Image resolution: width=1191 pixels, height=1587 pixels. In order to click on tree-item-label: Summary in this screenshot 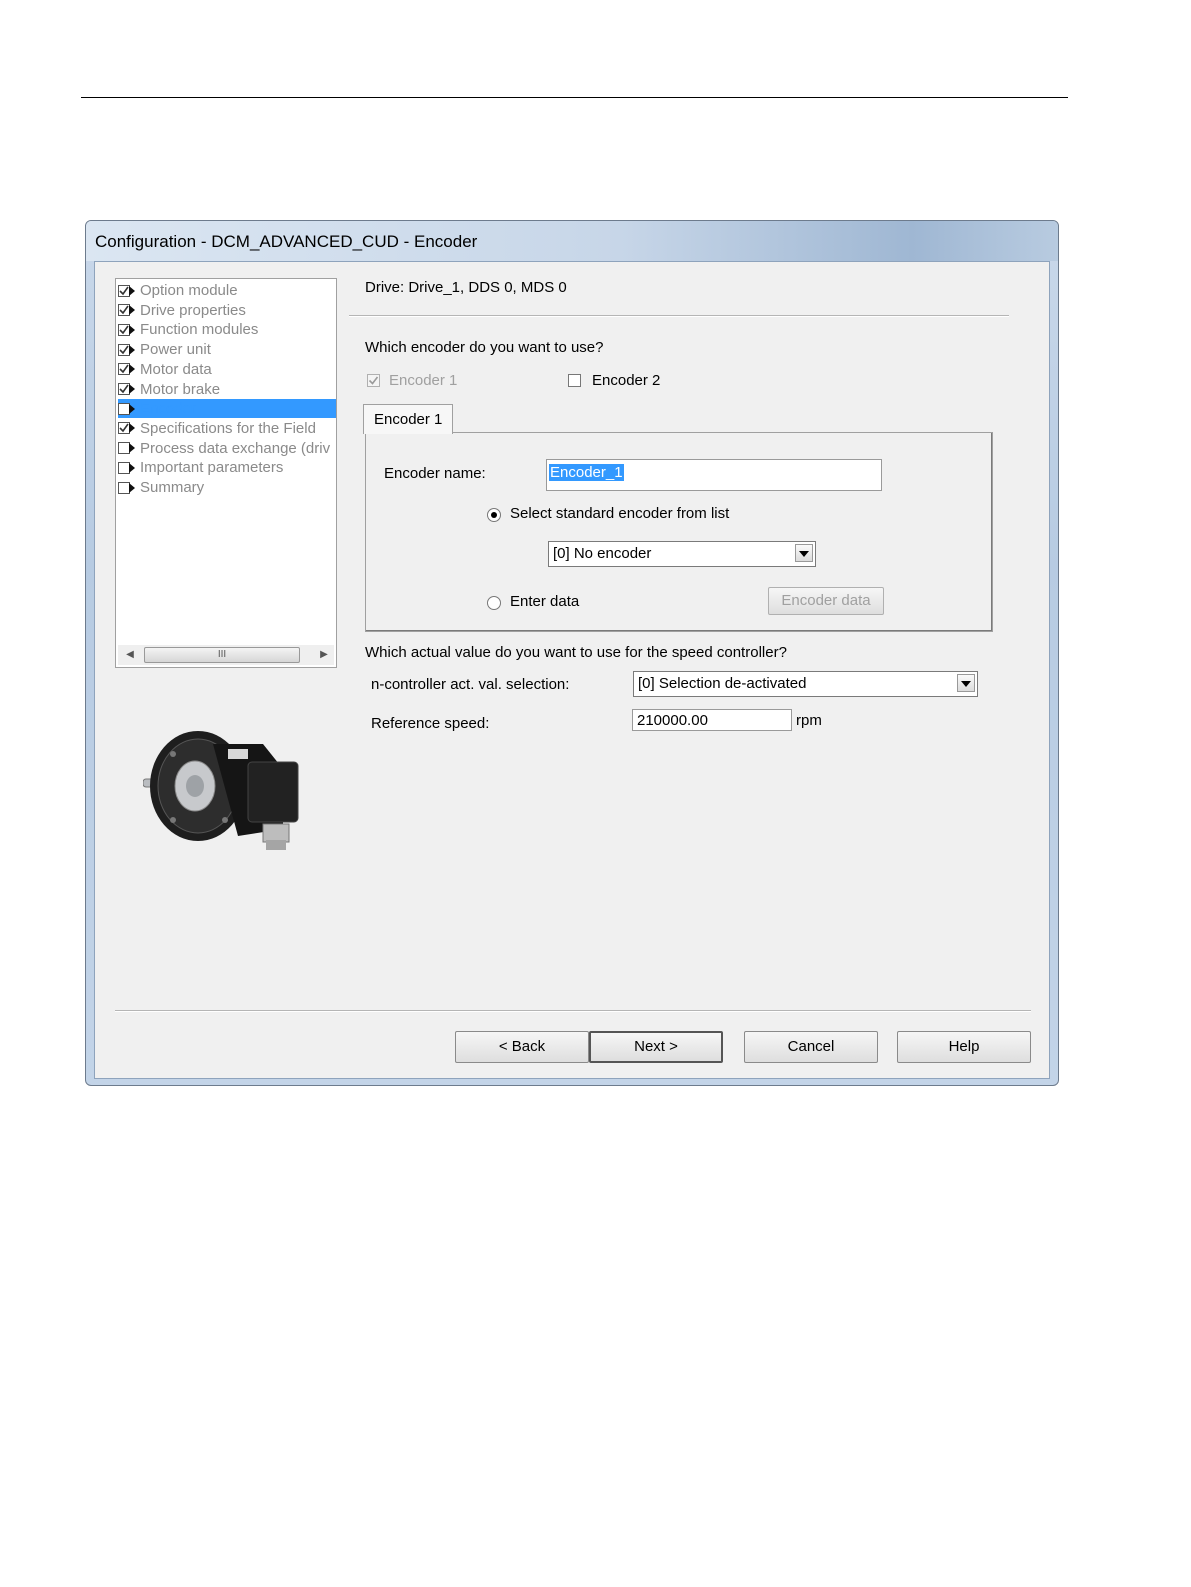, I will do `click(172, 487)`.